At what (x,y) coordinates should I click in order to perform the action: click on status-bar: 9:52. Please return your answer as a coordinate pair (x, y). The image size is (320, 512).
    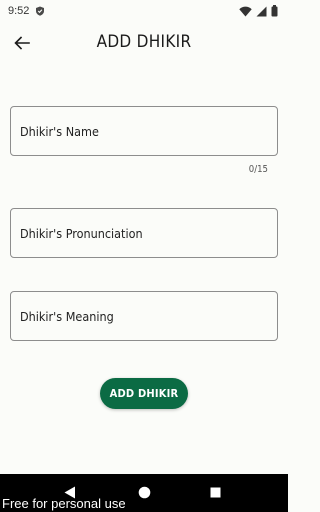
    Looking at the image, I should click on (144, 11).